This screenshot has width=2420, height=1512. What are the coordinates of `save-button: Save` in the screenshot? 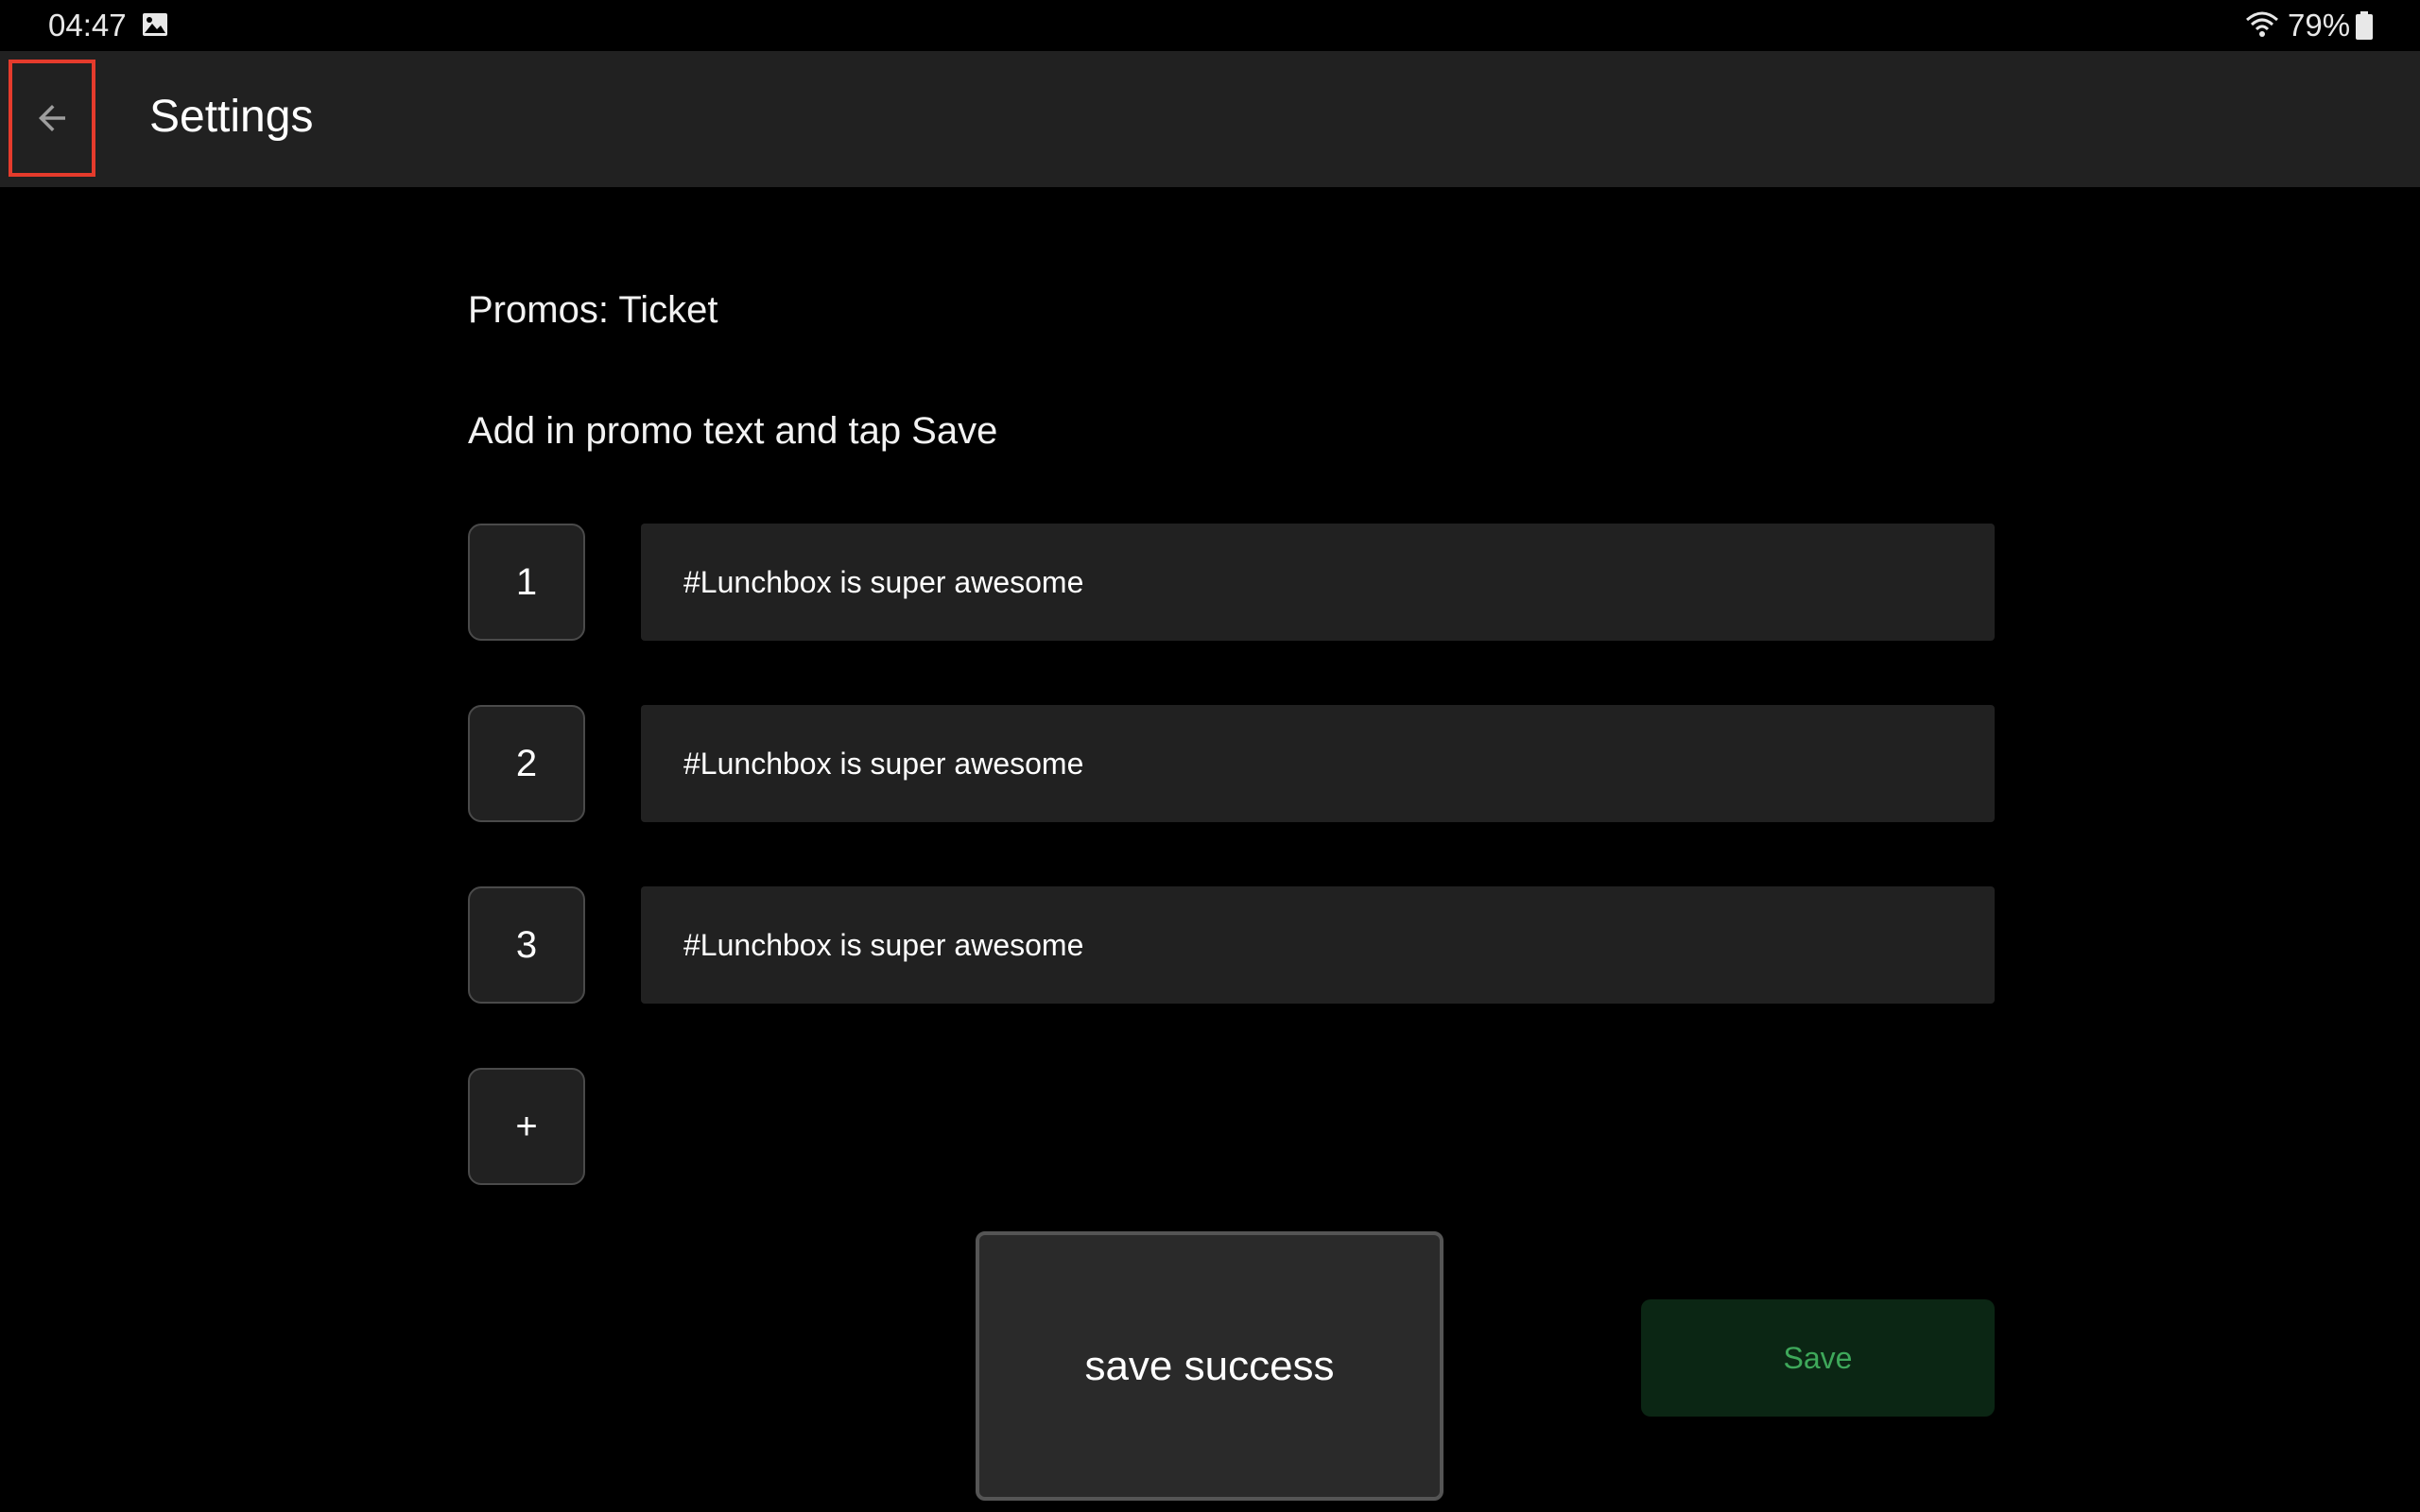 It's located at (1818, 1358).